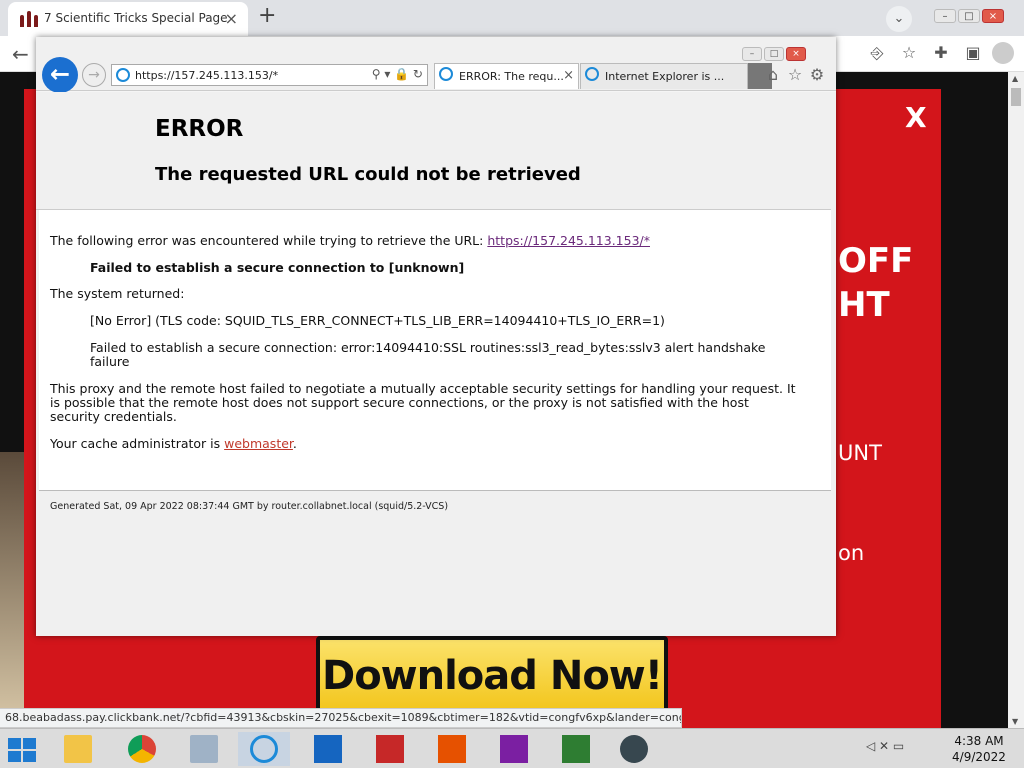 The height and width of the screenshot is (768, 1024). I want to click on taskbar-music-icon, so click(452, 749).